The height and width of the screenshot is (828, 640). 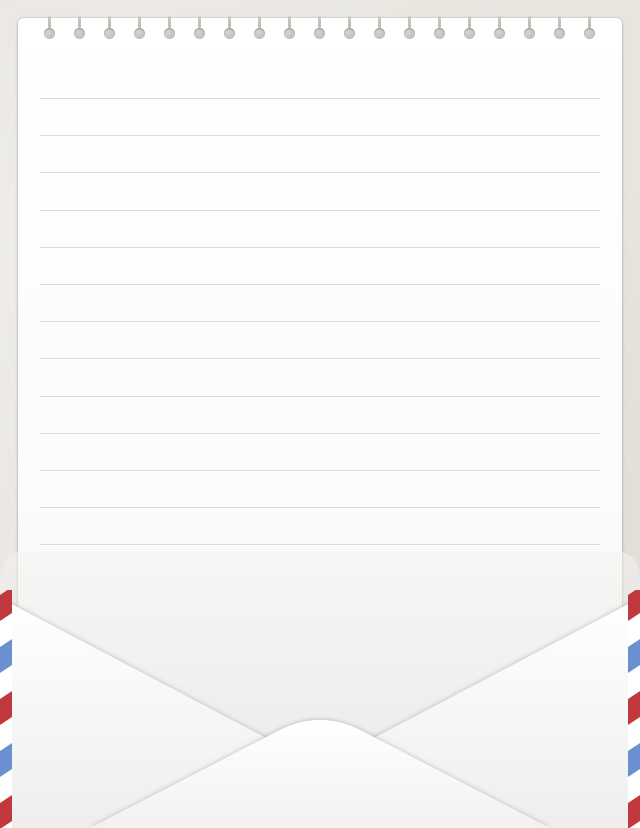 I want to click on airmail-stripes-left, so click(x=6, y=709).